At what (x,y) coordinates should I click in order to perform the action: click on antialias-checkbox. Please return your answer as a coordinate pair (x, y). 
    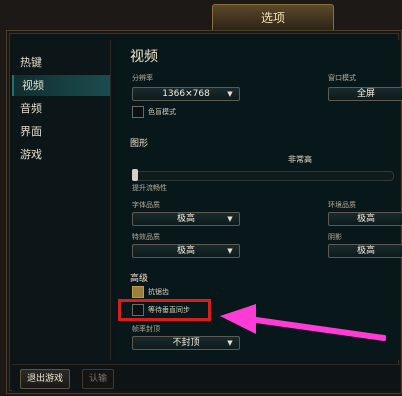
    Looking at the image, I should click on (138, 292).